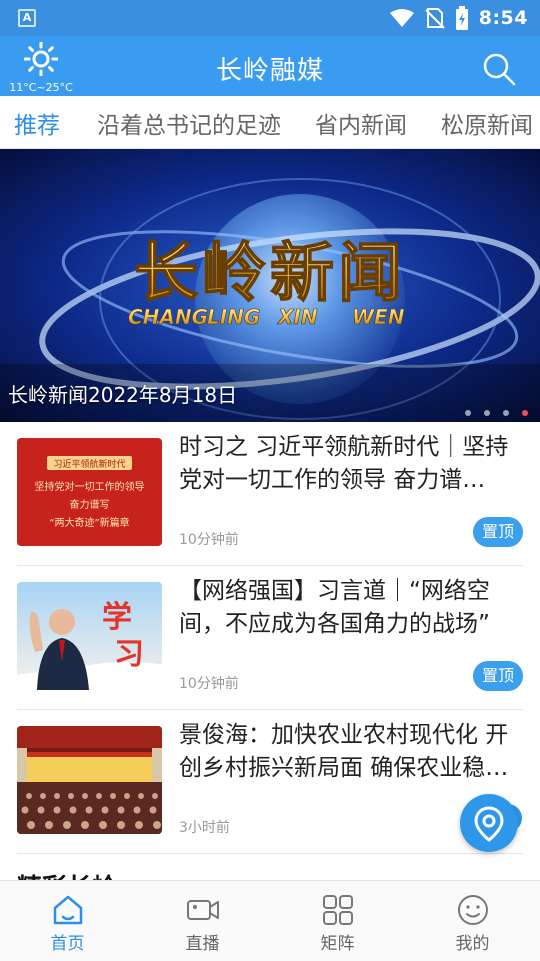  What do you see at coordinates (487, 123) in the screenshot?
I see `tab-songyuan-news: 松原新闻` at bounding box center [487, 123].